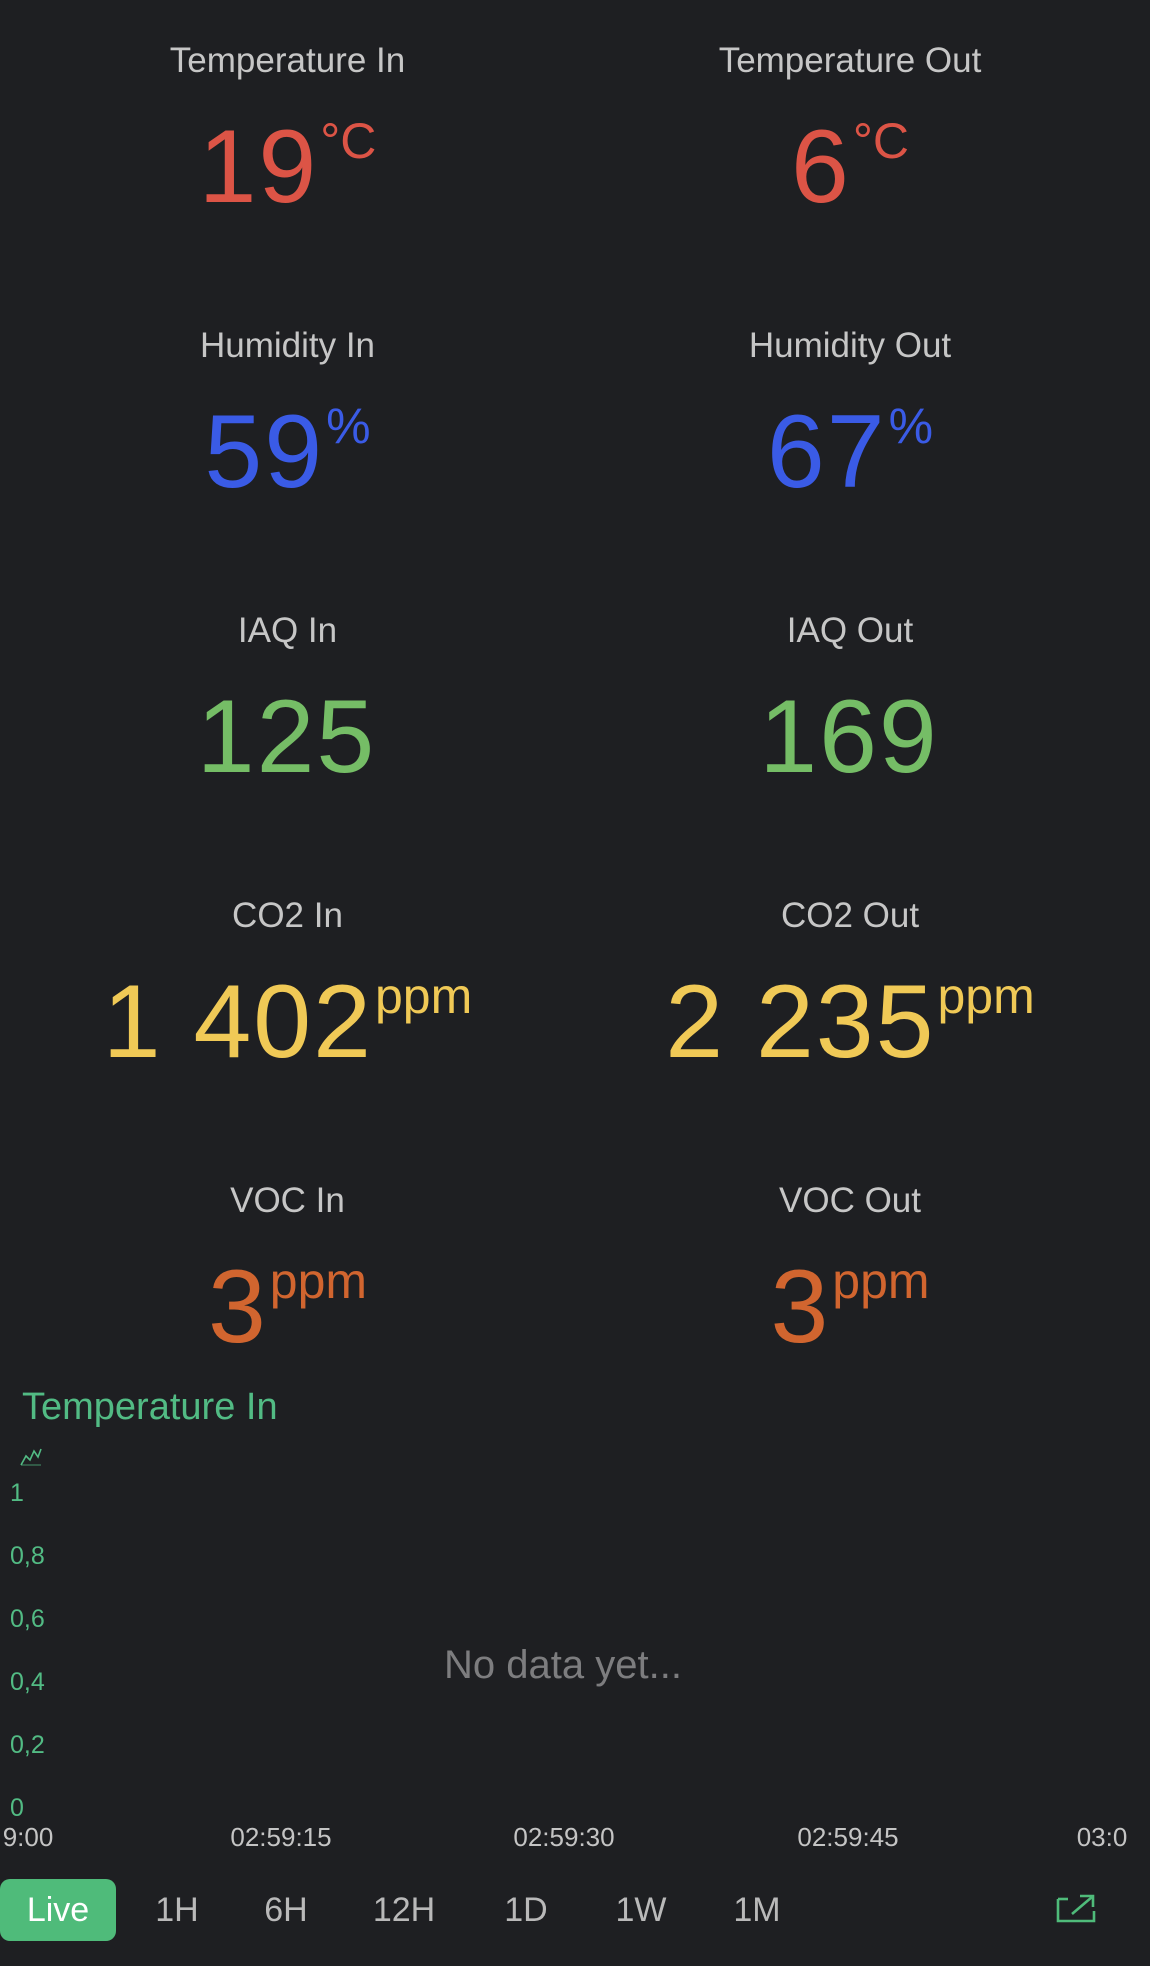 Image resolution: width=1150 pixels, height=1966 pixels. Describe the element at coordinates (850, 60) in the screenshot. I see `tile-label: Temperature Out` at that location.